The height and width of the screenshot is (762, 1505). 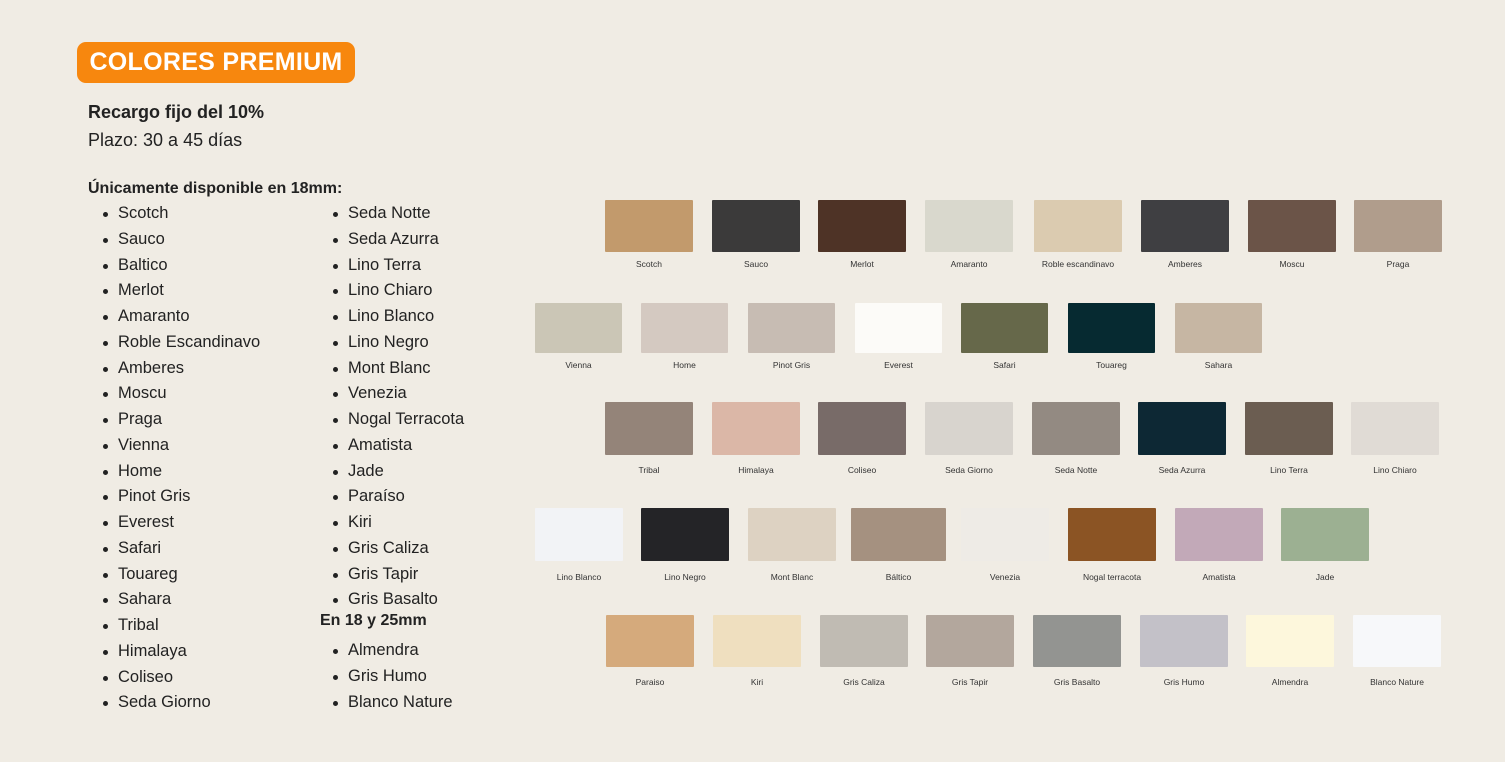 What do you see at coordinates (970, 682) in the screenshot?
I see `color-swatch-label: Gris Tapir` at bounding box center [970, 682].